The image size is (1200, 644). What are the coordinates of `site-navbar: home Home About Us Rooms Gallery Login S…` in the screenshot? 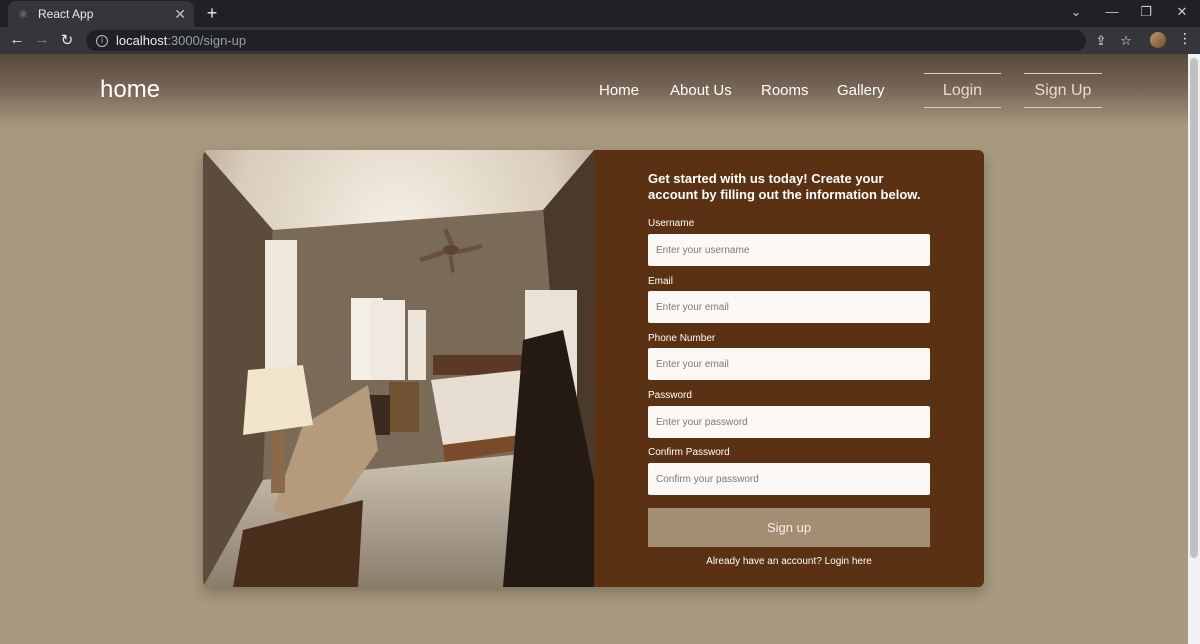 It's located at (594, 91).